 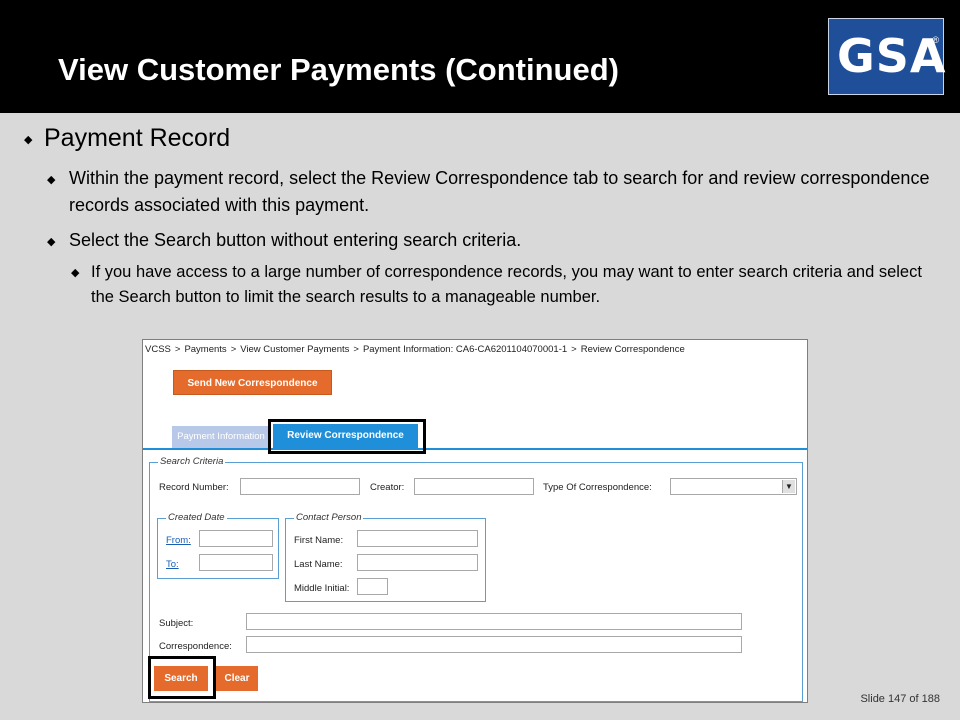 I want to click on middle-initial-input, so click(x=372, y=586).